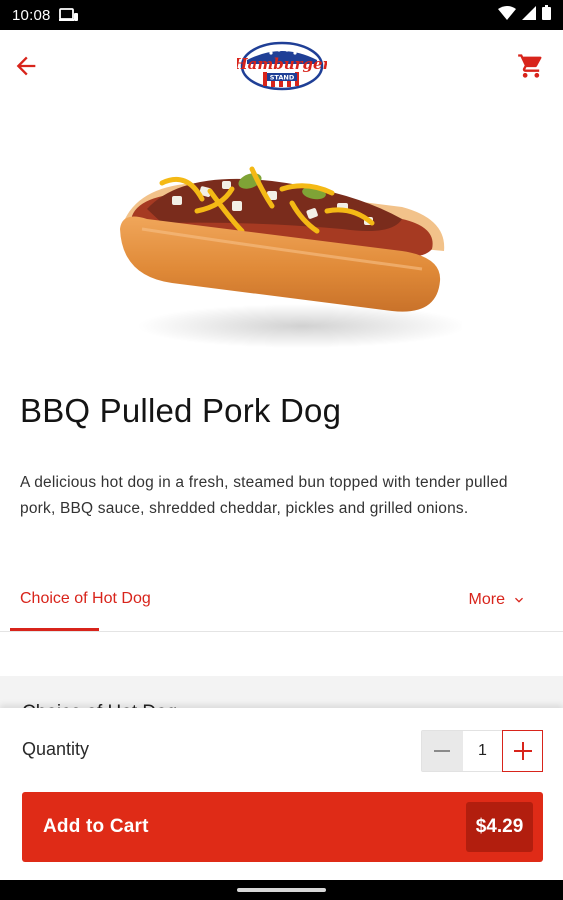  I want to click on status-bar: 10:08, so click(281, 15).